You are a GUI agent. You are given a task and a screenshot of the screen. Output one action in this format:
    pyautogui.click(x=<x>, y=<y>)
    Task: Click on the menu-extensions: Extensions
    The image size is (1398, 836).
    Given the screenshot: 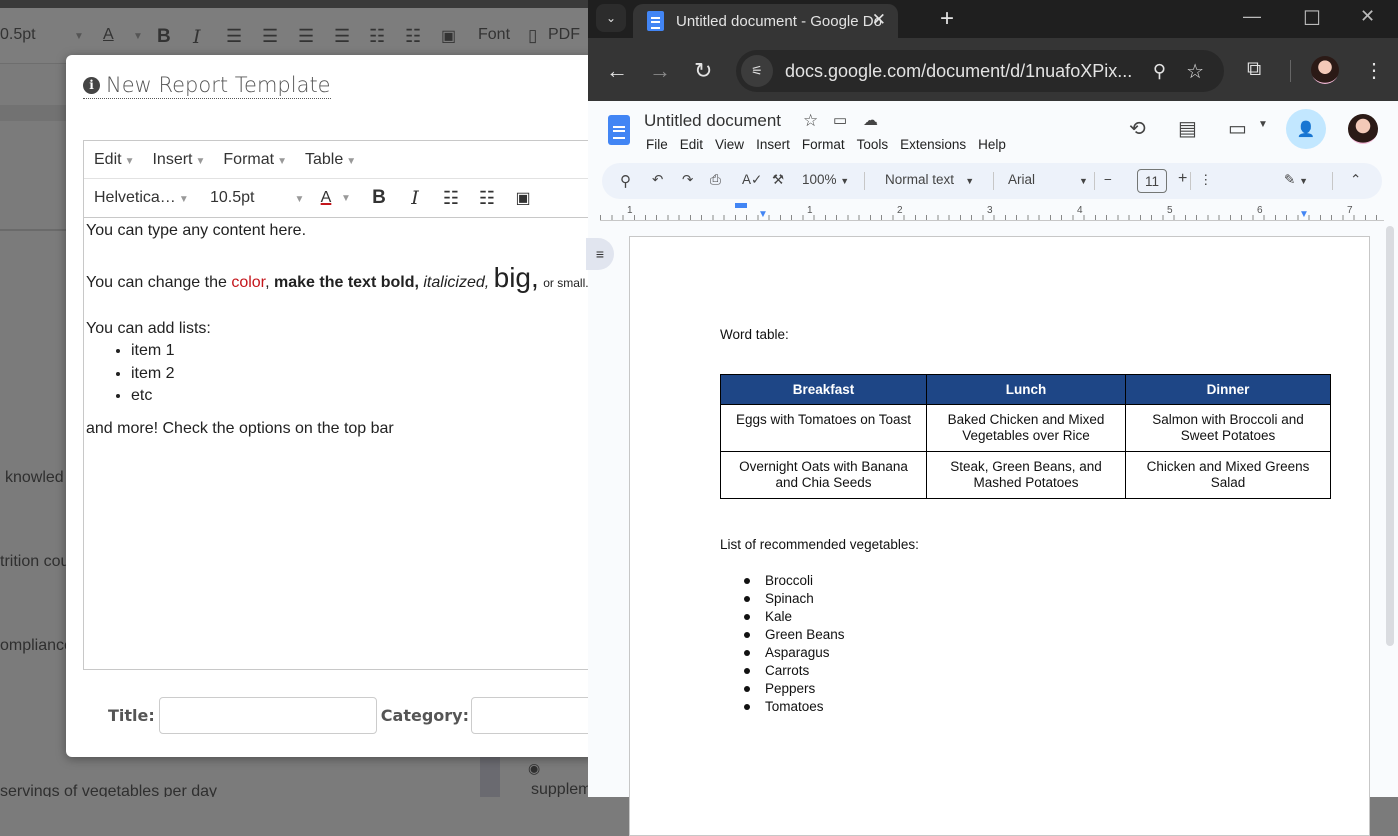 What is the action you would take?
    pyautogui.click(x=933, y=144)
    